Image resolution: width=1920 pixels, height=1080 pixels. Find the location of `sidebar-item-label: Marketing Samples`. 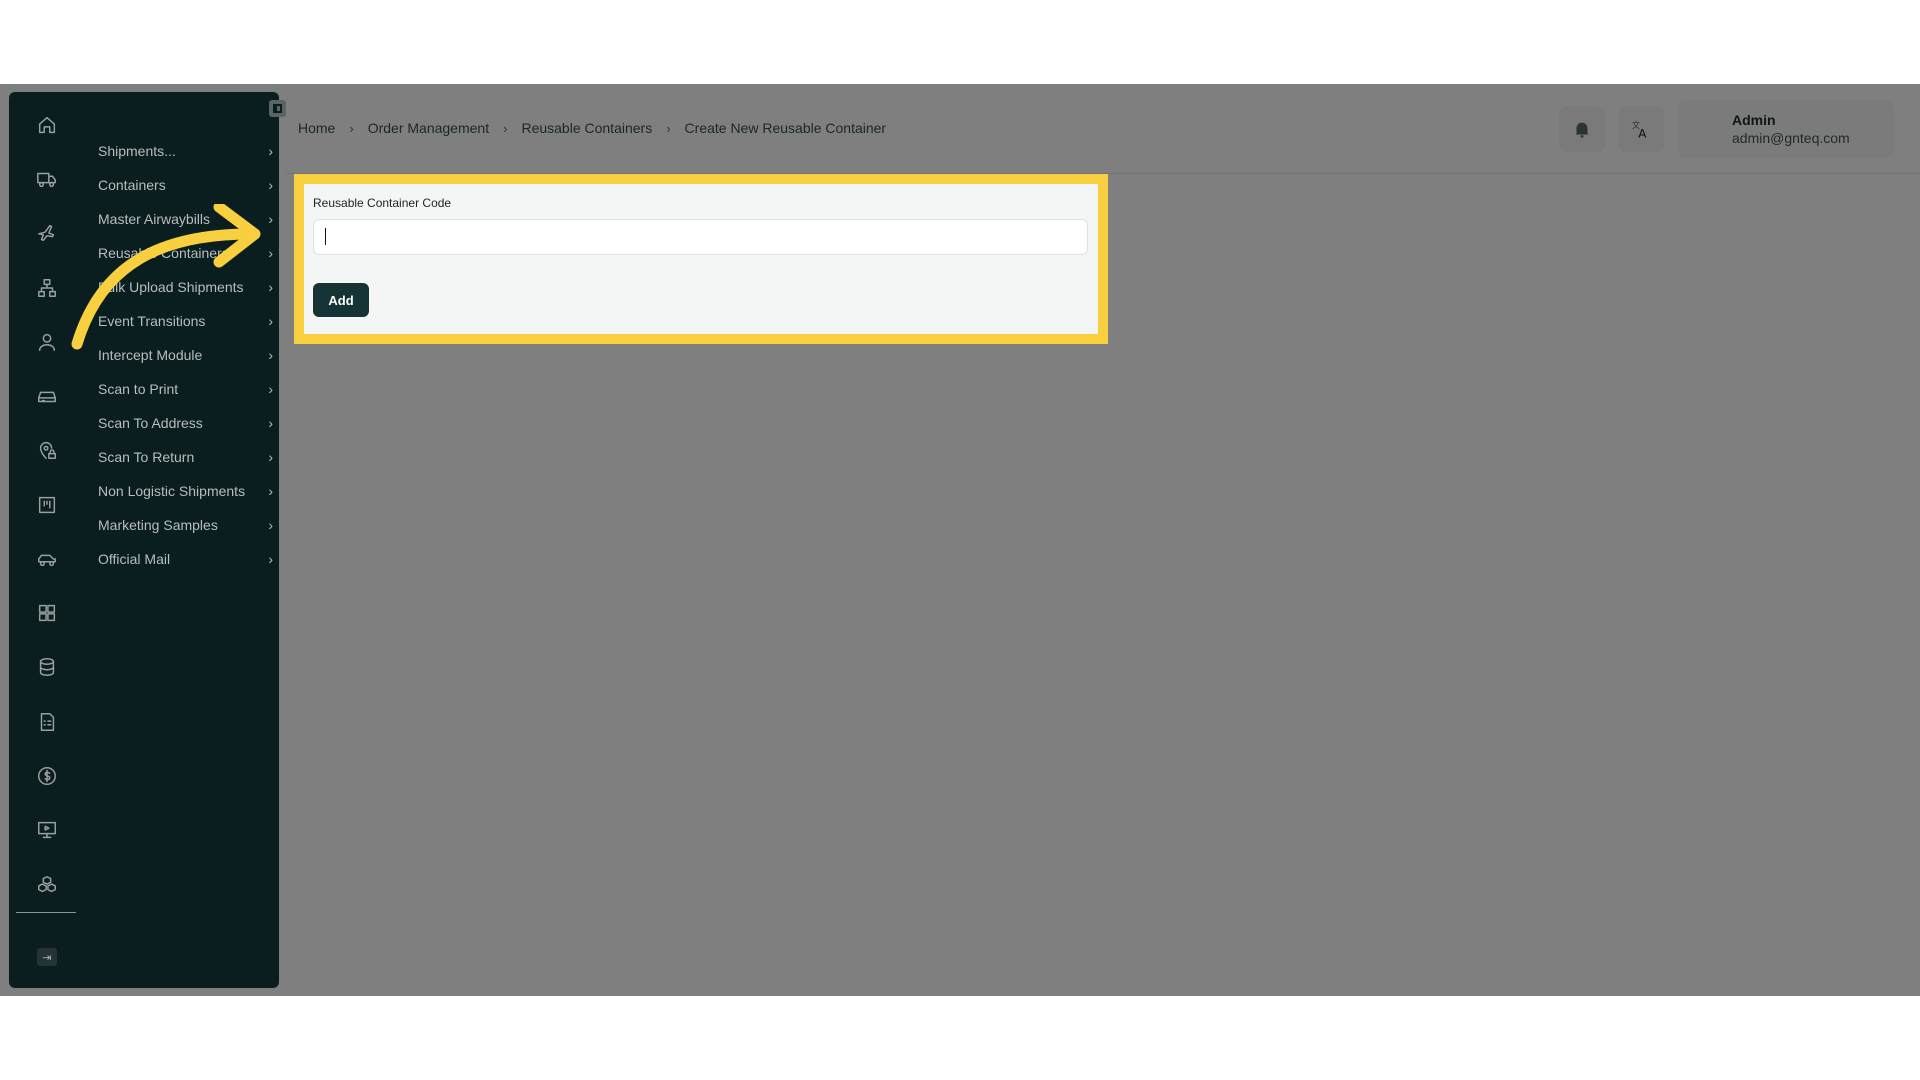

sidebar-item-label: Marketing Samples is located at coordinates (158, 525).